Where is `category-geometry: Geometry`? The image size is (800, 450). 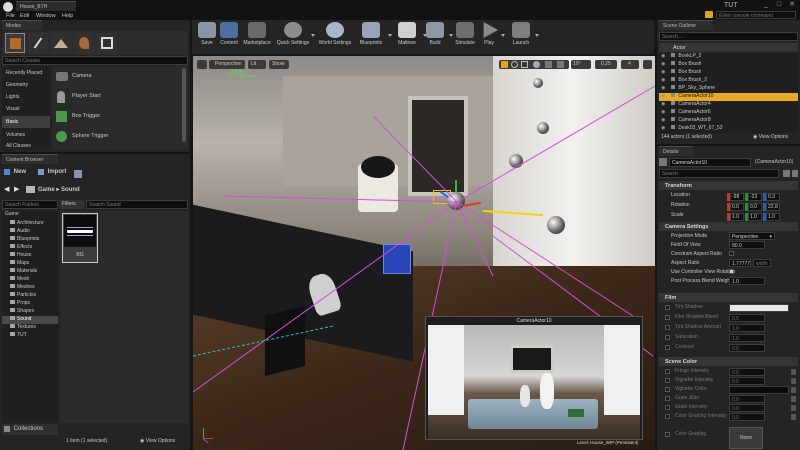
category-geometry: Geometry is located at coordinates (26, 85).